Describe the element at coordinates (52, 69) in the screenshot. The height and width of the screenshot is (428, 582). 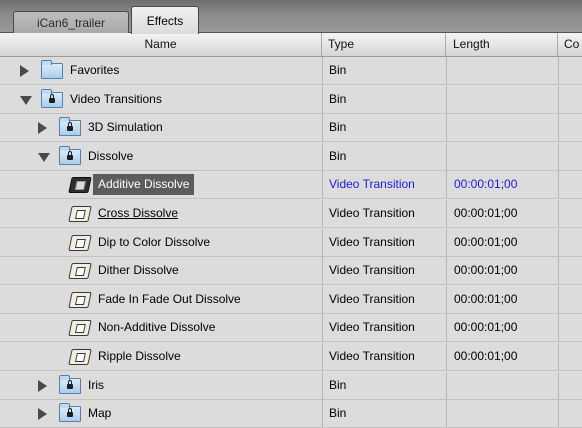
I see `bin-icon` at that location.